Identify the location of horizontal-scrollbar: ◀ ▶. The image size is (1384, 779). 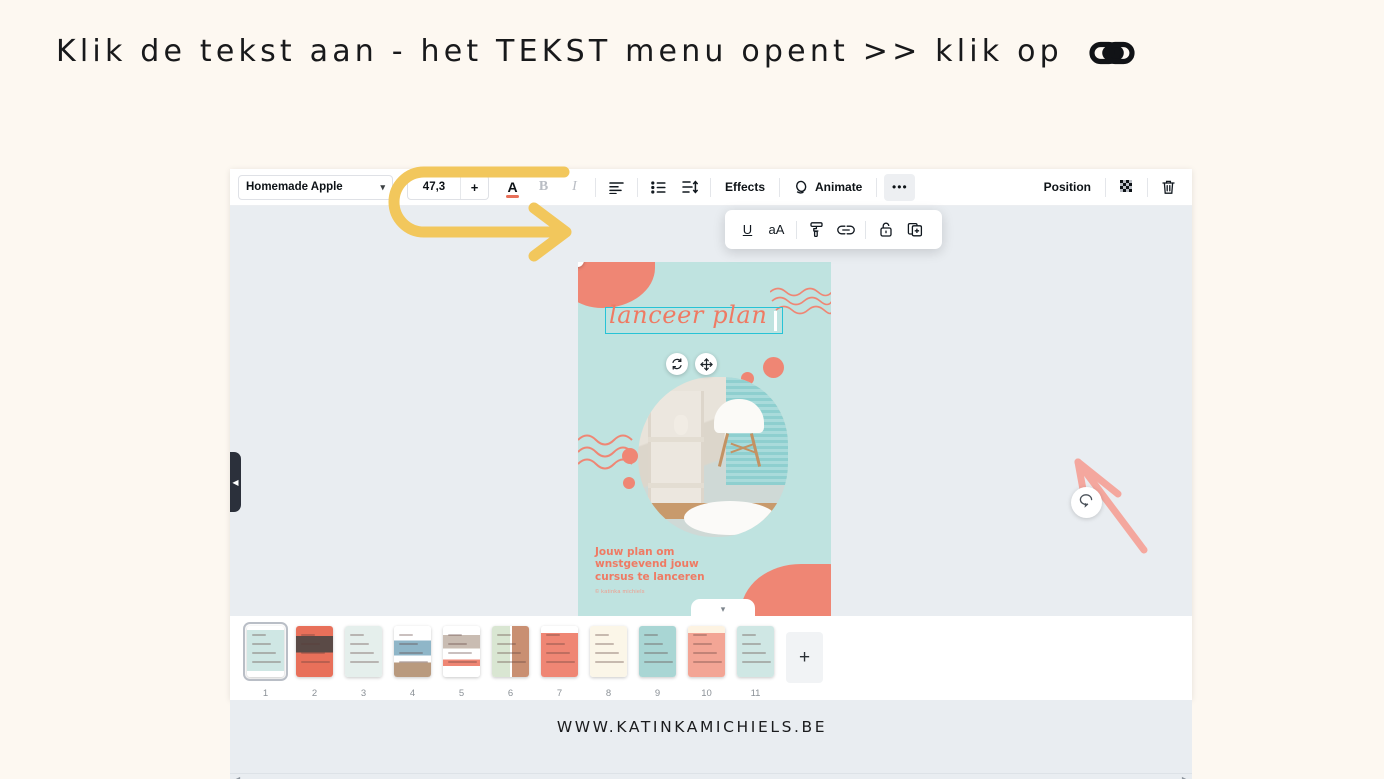
(711, 776).